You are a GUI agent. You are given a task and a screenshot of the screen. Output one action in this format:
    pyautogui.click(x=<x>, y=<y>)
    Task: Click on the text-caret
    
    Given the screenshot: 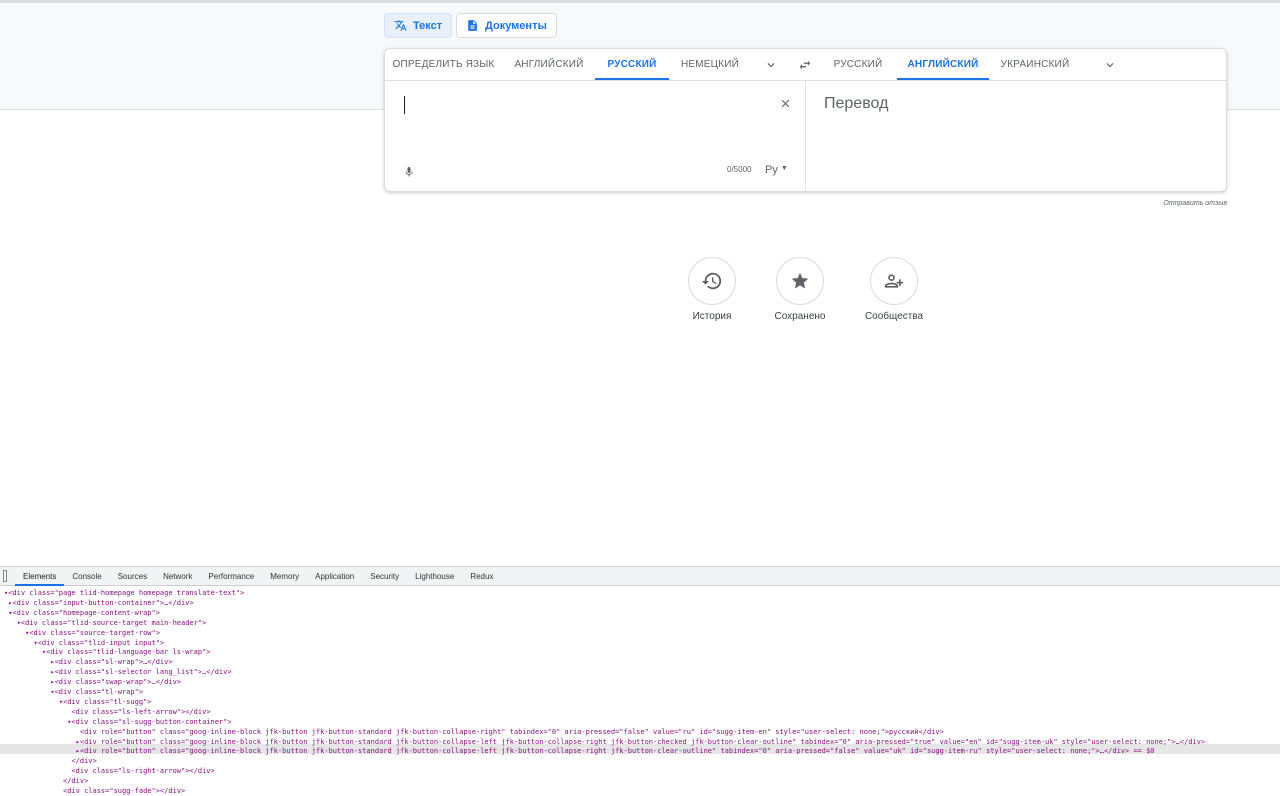 What is the action you would take?
    pyautogui.click(x=404, y=105)
    